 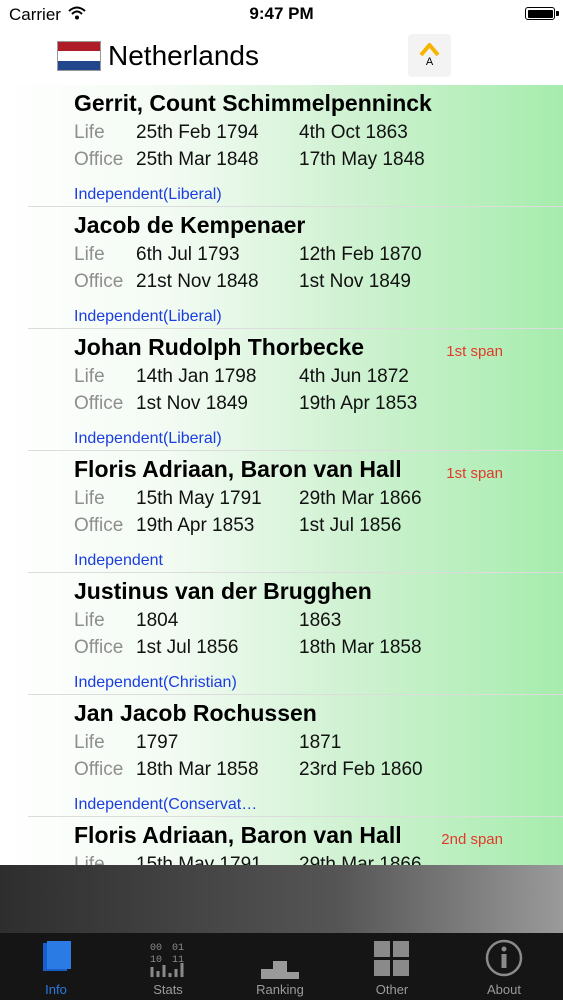 I want to click on svg-text: 10, so click(x=156, y=960).